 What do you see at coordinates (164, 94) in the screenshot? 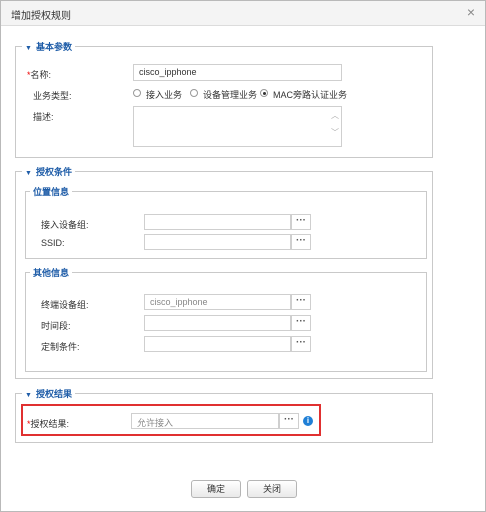
I see `option-access-business: 接入业务` at bounding box center [164, 94].